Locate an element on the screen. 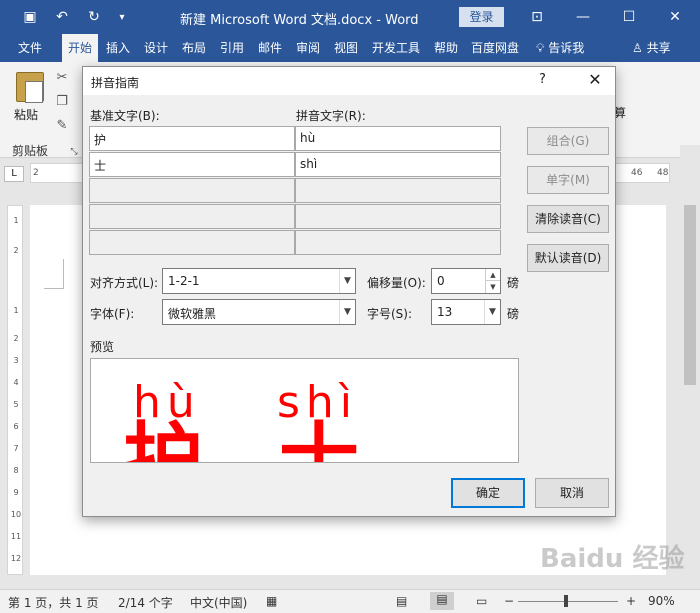 The image size is (700, 613). zoom-slider is located at coordinates (568, 601).